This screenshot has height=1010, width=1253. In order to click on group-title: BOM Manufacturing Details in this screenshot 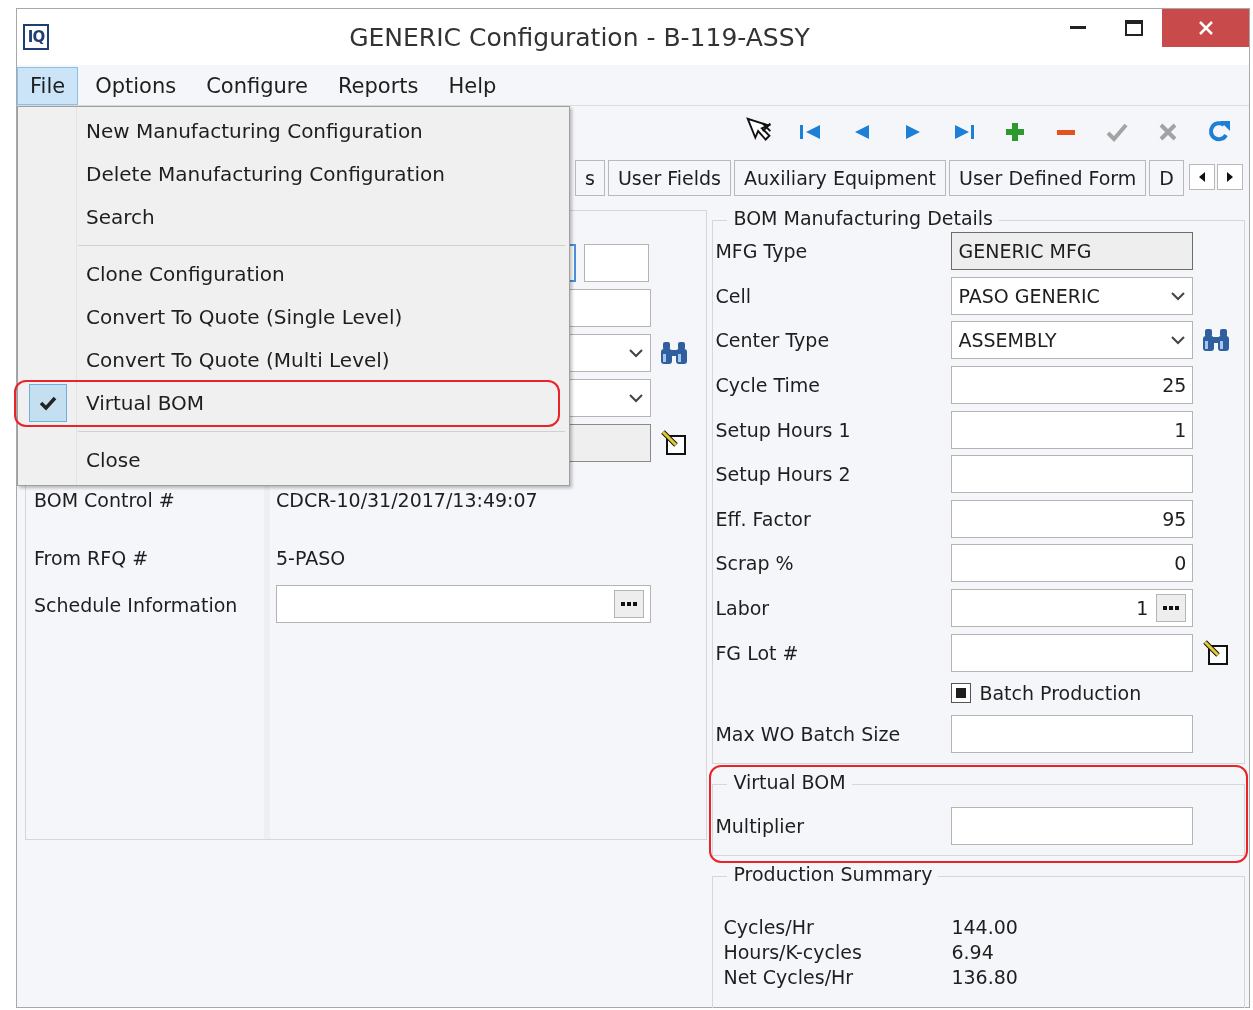, I will do `click(863, 218)`.